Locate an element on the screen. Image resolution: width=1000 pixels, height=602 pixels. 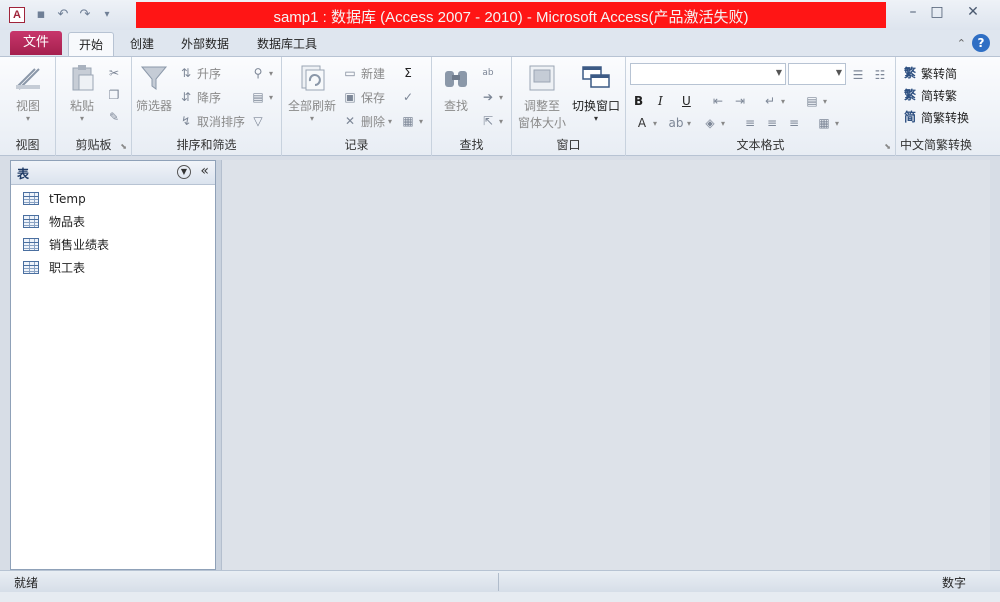
save-record-button: ▣ 保存 is located at coordinates (363, 97).